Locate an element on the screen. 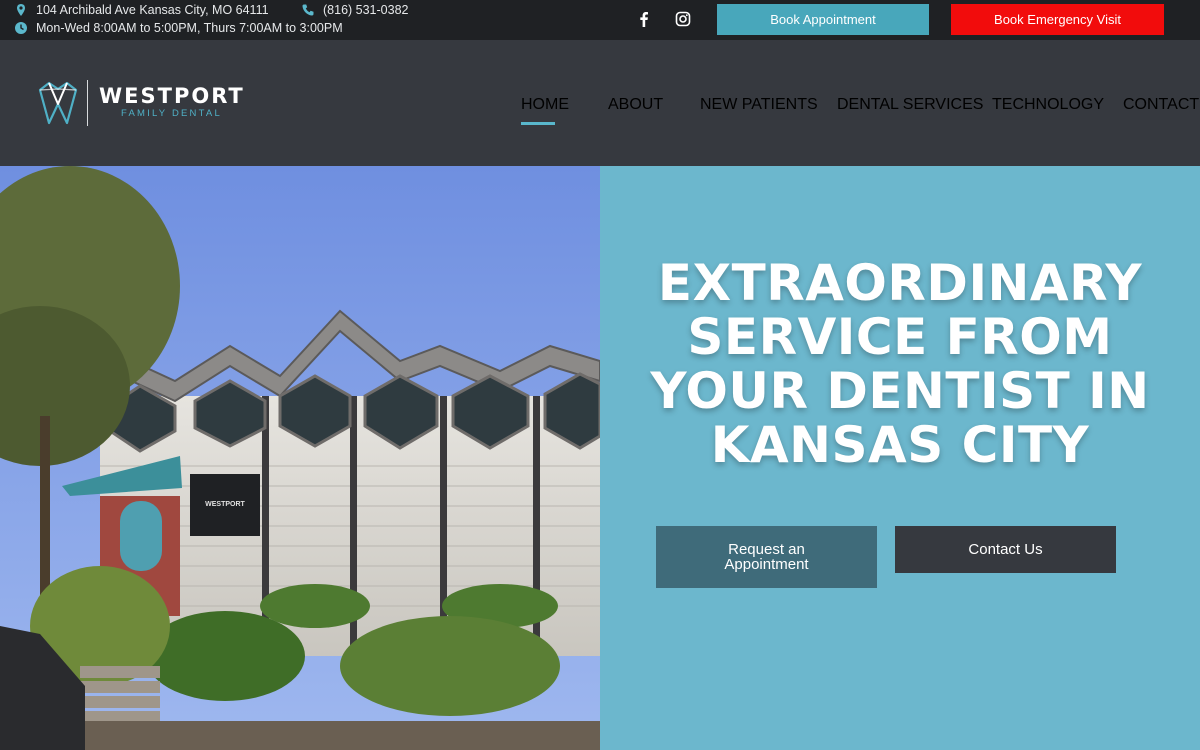 This screenshot has height=750, width=1200. nav-dental-services: DENTAL SERVICES is located at coordinates (910, 105).